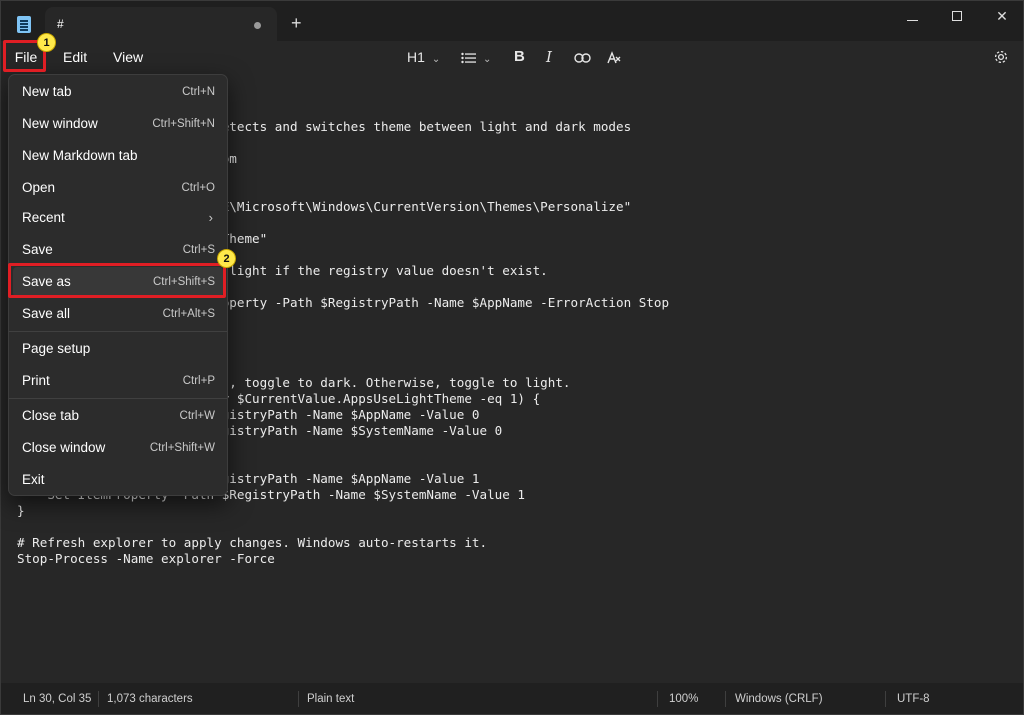 The width and height of the screenshot is (1024, 715). I want to click on menu-item-recent: Recent ›, so click(118, 218).